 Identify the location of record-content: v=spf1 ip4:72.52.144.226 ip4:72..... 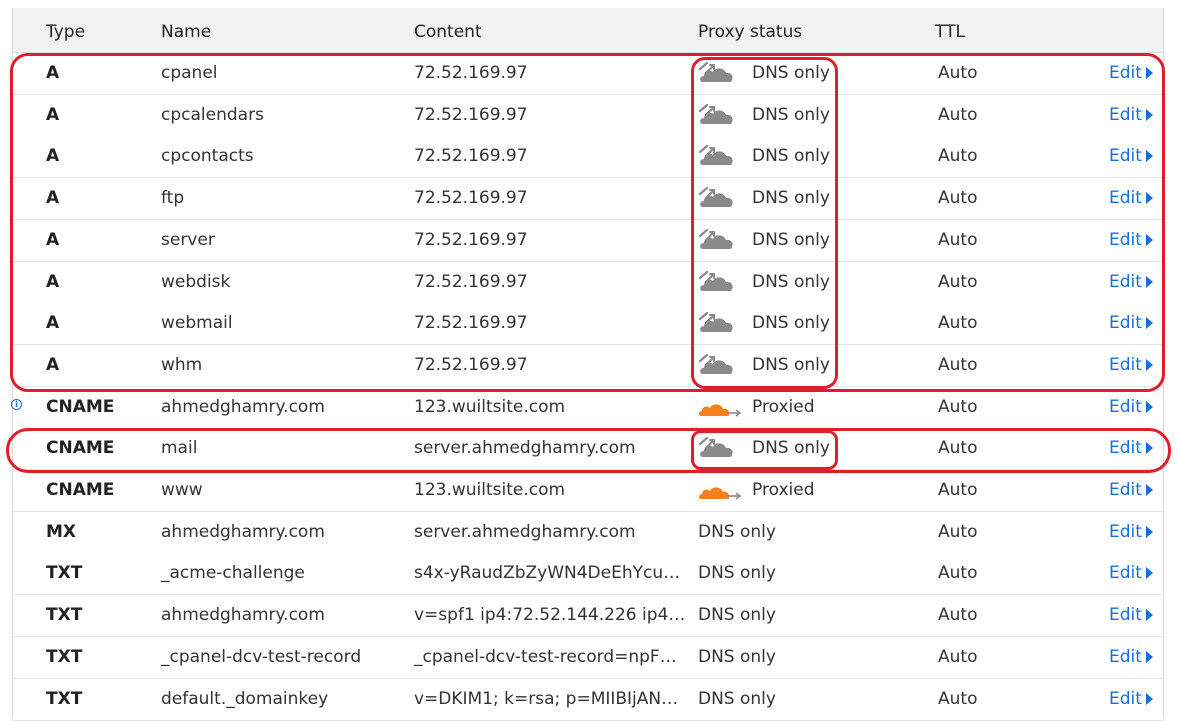
(551, 615).